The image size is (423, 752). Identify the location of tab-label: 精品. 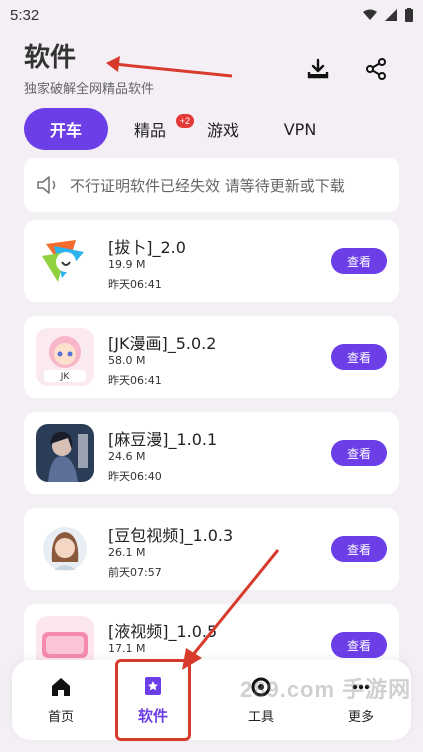
(149, 130).